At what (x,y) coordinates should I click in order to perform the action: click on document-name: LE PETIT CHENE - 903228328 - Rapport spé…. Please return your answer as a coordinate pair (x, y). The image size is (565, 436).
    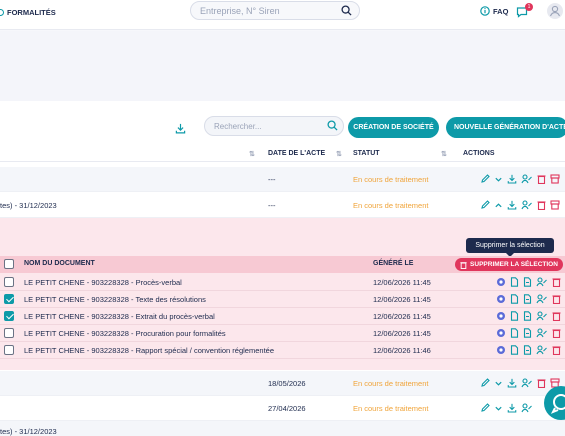
    Looking at the image, I should click on (149, 350).